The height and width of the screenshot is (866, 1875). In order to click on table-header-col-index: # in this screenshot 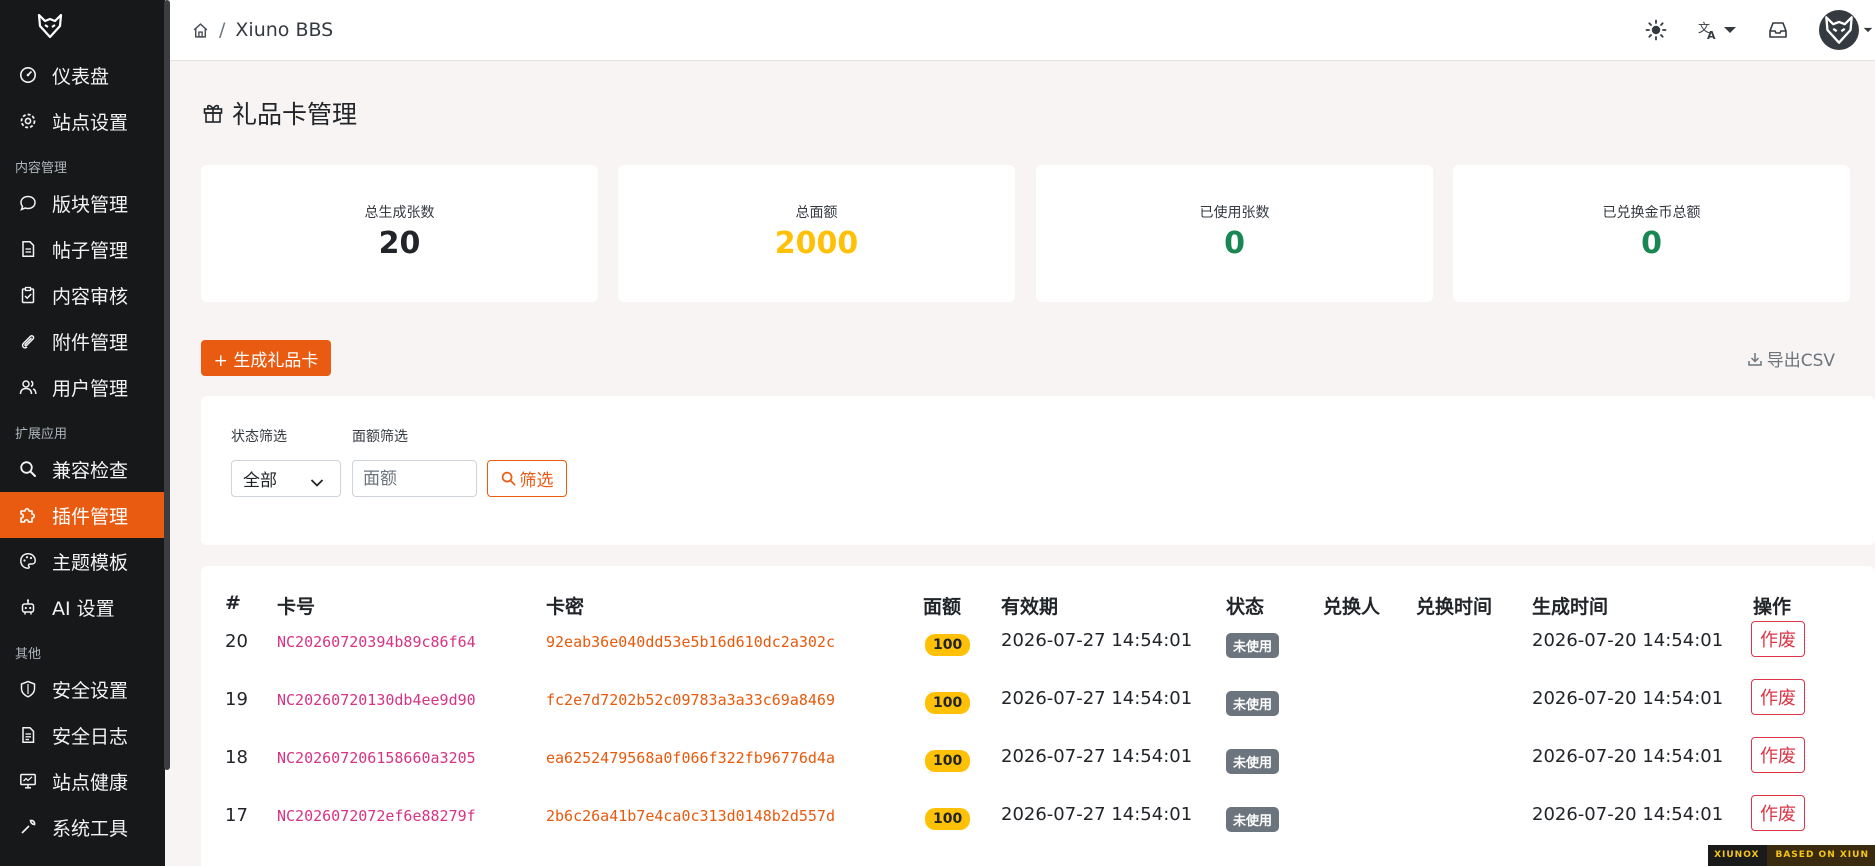, I will do `click(233, 603)`.